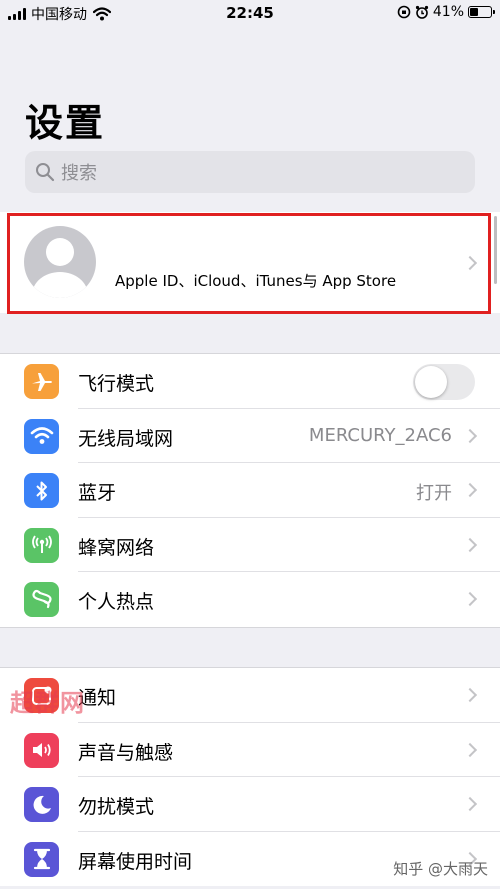 The height and width of the screenshot is (889, 500). What do you see at coordinates (60, 262) in the screenshot?
I see `avatar` at bounding box center [60, 262].